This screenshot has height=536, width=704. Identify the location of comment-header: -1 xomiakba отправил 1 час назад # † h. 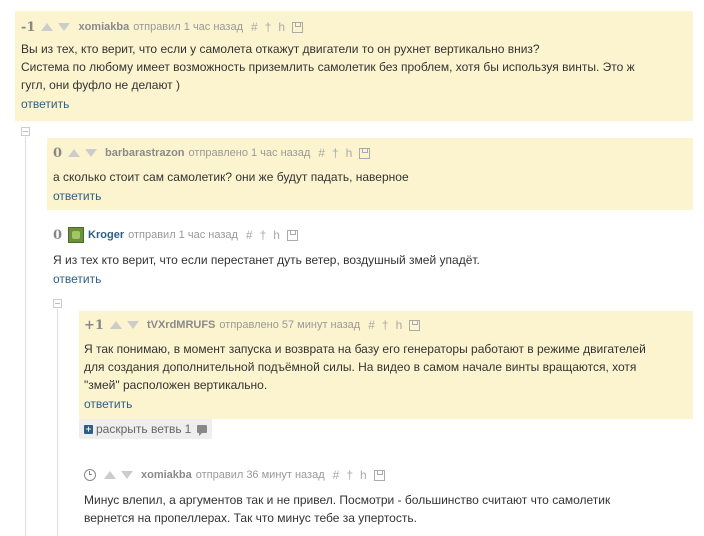
(354, 27).